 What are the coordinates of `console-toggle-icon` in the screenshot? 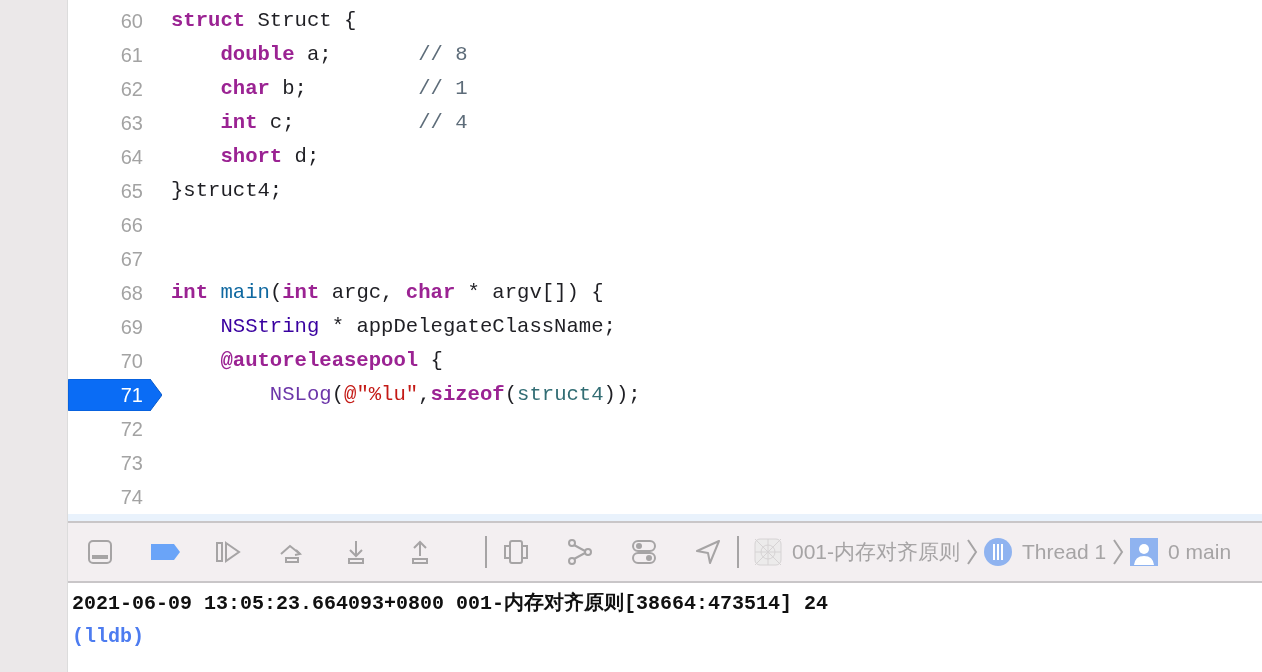 It's located at (100, 552).